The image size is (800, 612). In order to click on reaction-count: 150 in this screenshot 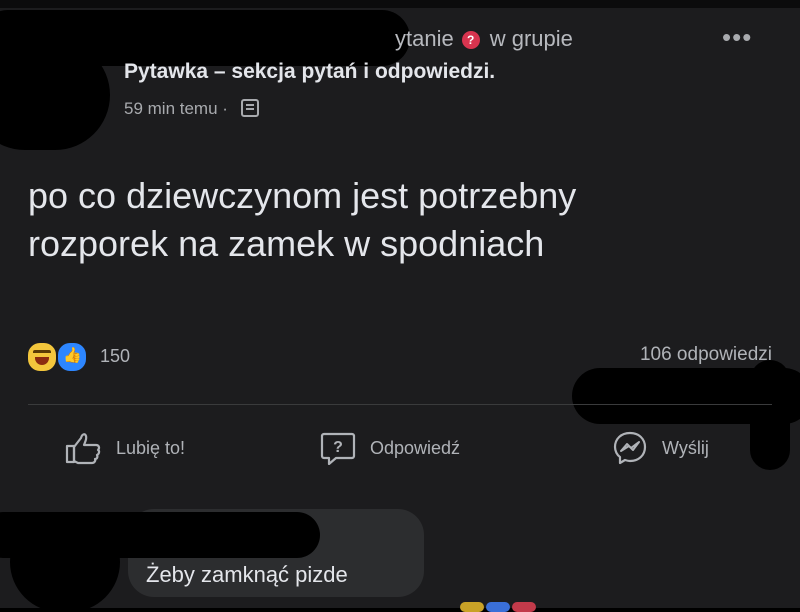, I will do `click(115, 356)`.